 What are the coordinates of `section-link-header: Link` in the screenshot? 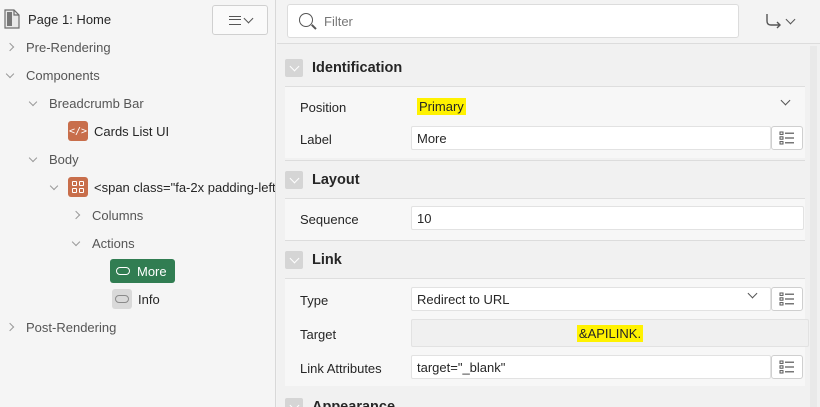 It's located at (545, 260).